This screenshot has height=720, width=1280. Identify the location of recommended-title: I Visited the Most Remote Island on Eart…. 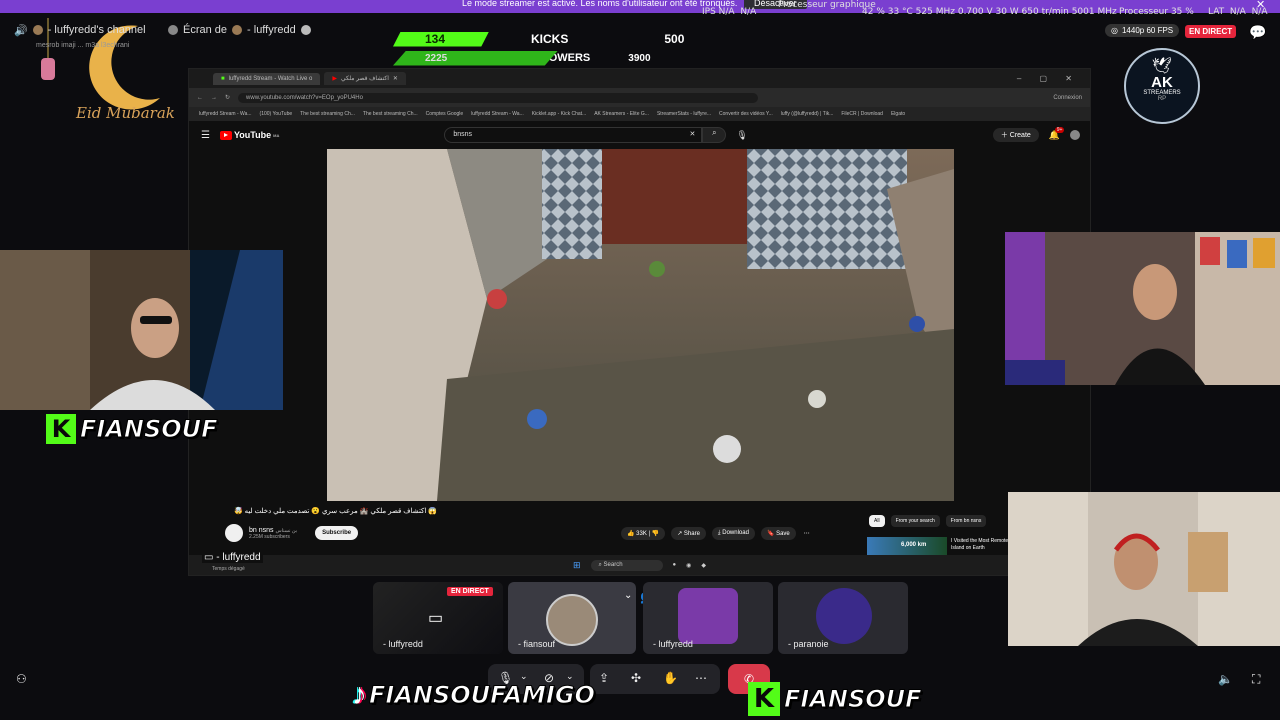
(981, 545).